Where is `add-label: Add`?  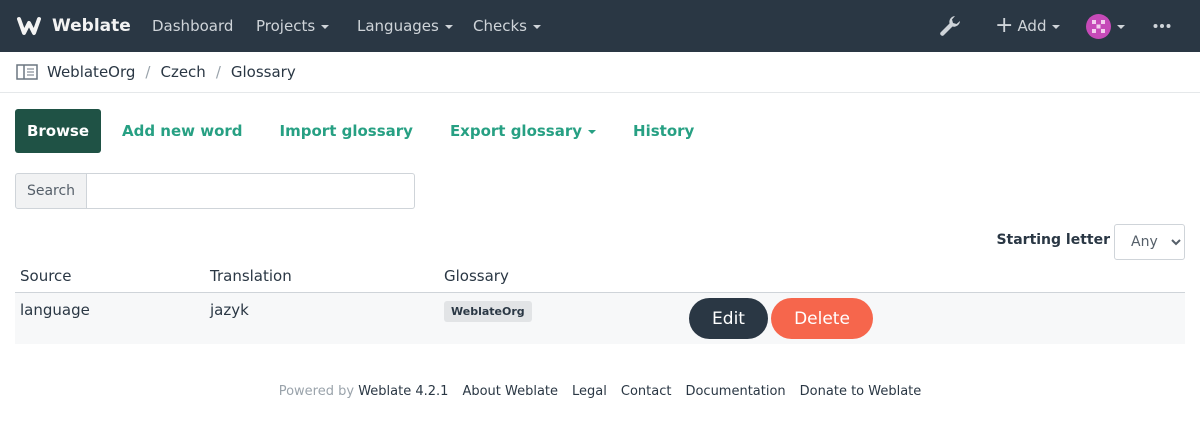 add-label: Add is located at coordinates (1032, 26).